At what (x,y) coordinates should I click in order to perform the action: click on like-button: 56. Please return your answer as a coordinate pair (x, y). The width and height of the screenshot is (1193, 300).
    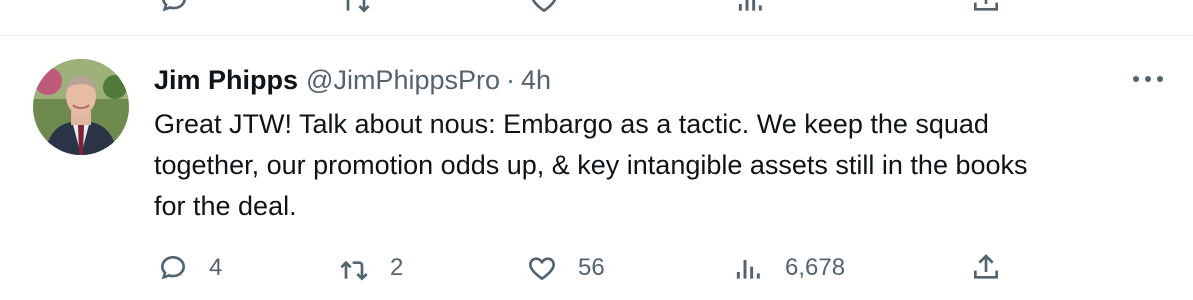
    Looking at the image, I should click on (565, 268).